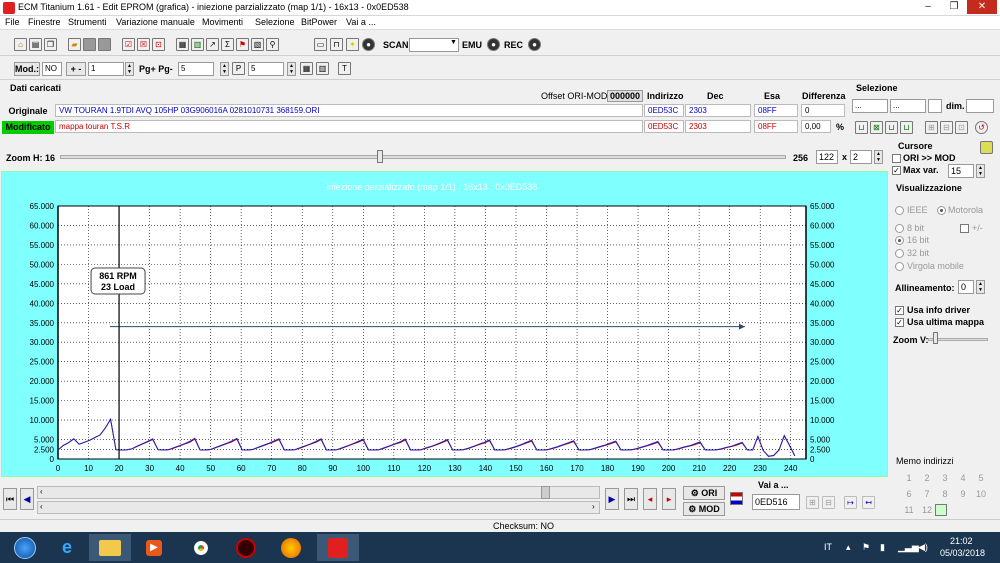 This screenshot has height=563, width=1000. What do you see at coordinates (669, 499) in the screenshot?
I see `next-map-button: ▸` at bounding box center [669, 499].